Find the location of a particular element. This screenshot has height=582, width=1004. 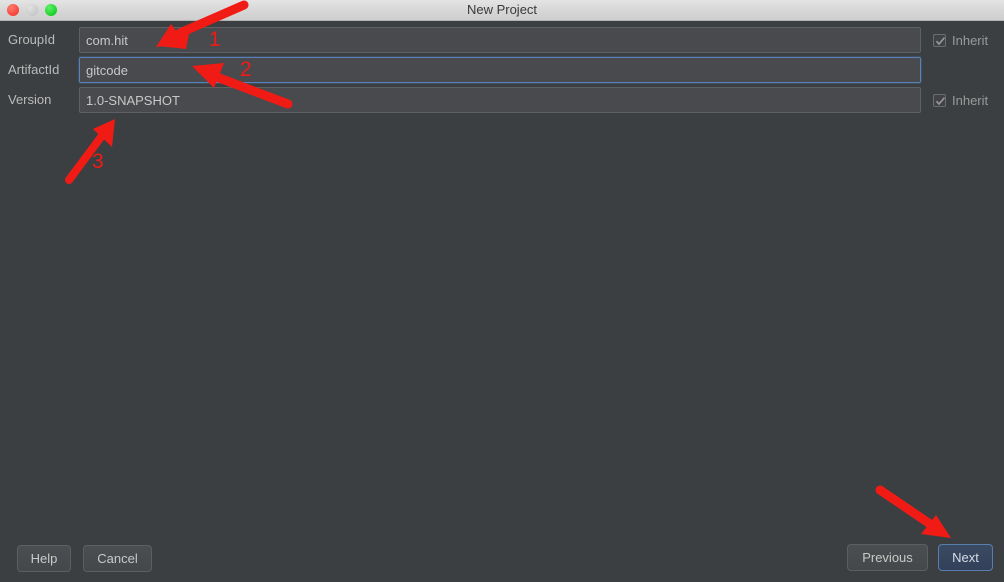

help-button: Help is located at coordinates (44, 558).